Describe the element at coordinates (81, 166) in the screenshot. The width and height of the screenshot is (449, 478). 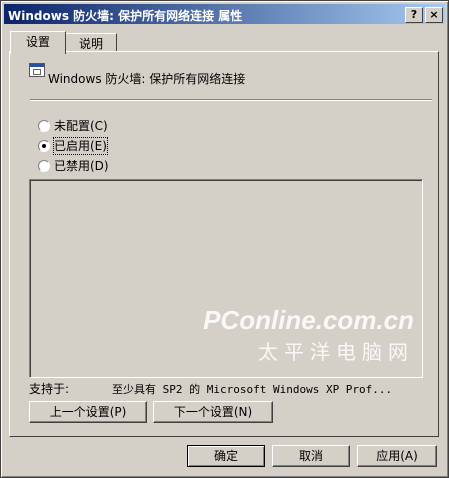
I see `radio-label: 已禁用(D)` at that location.